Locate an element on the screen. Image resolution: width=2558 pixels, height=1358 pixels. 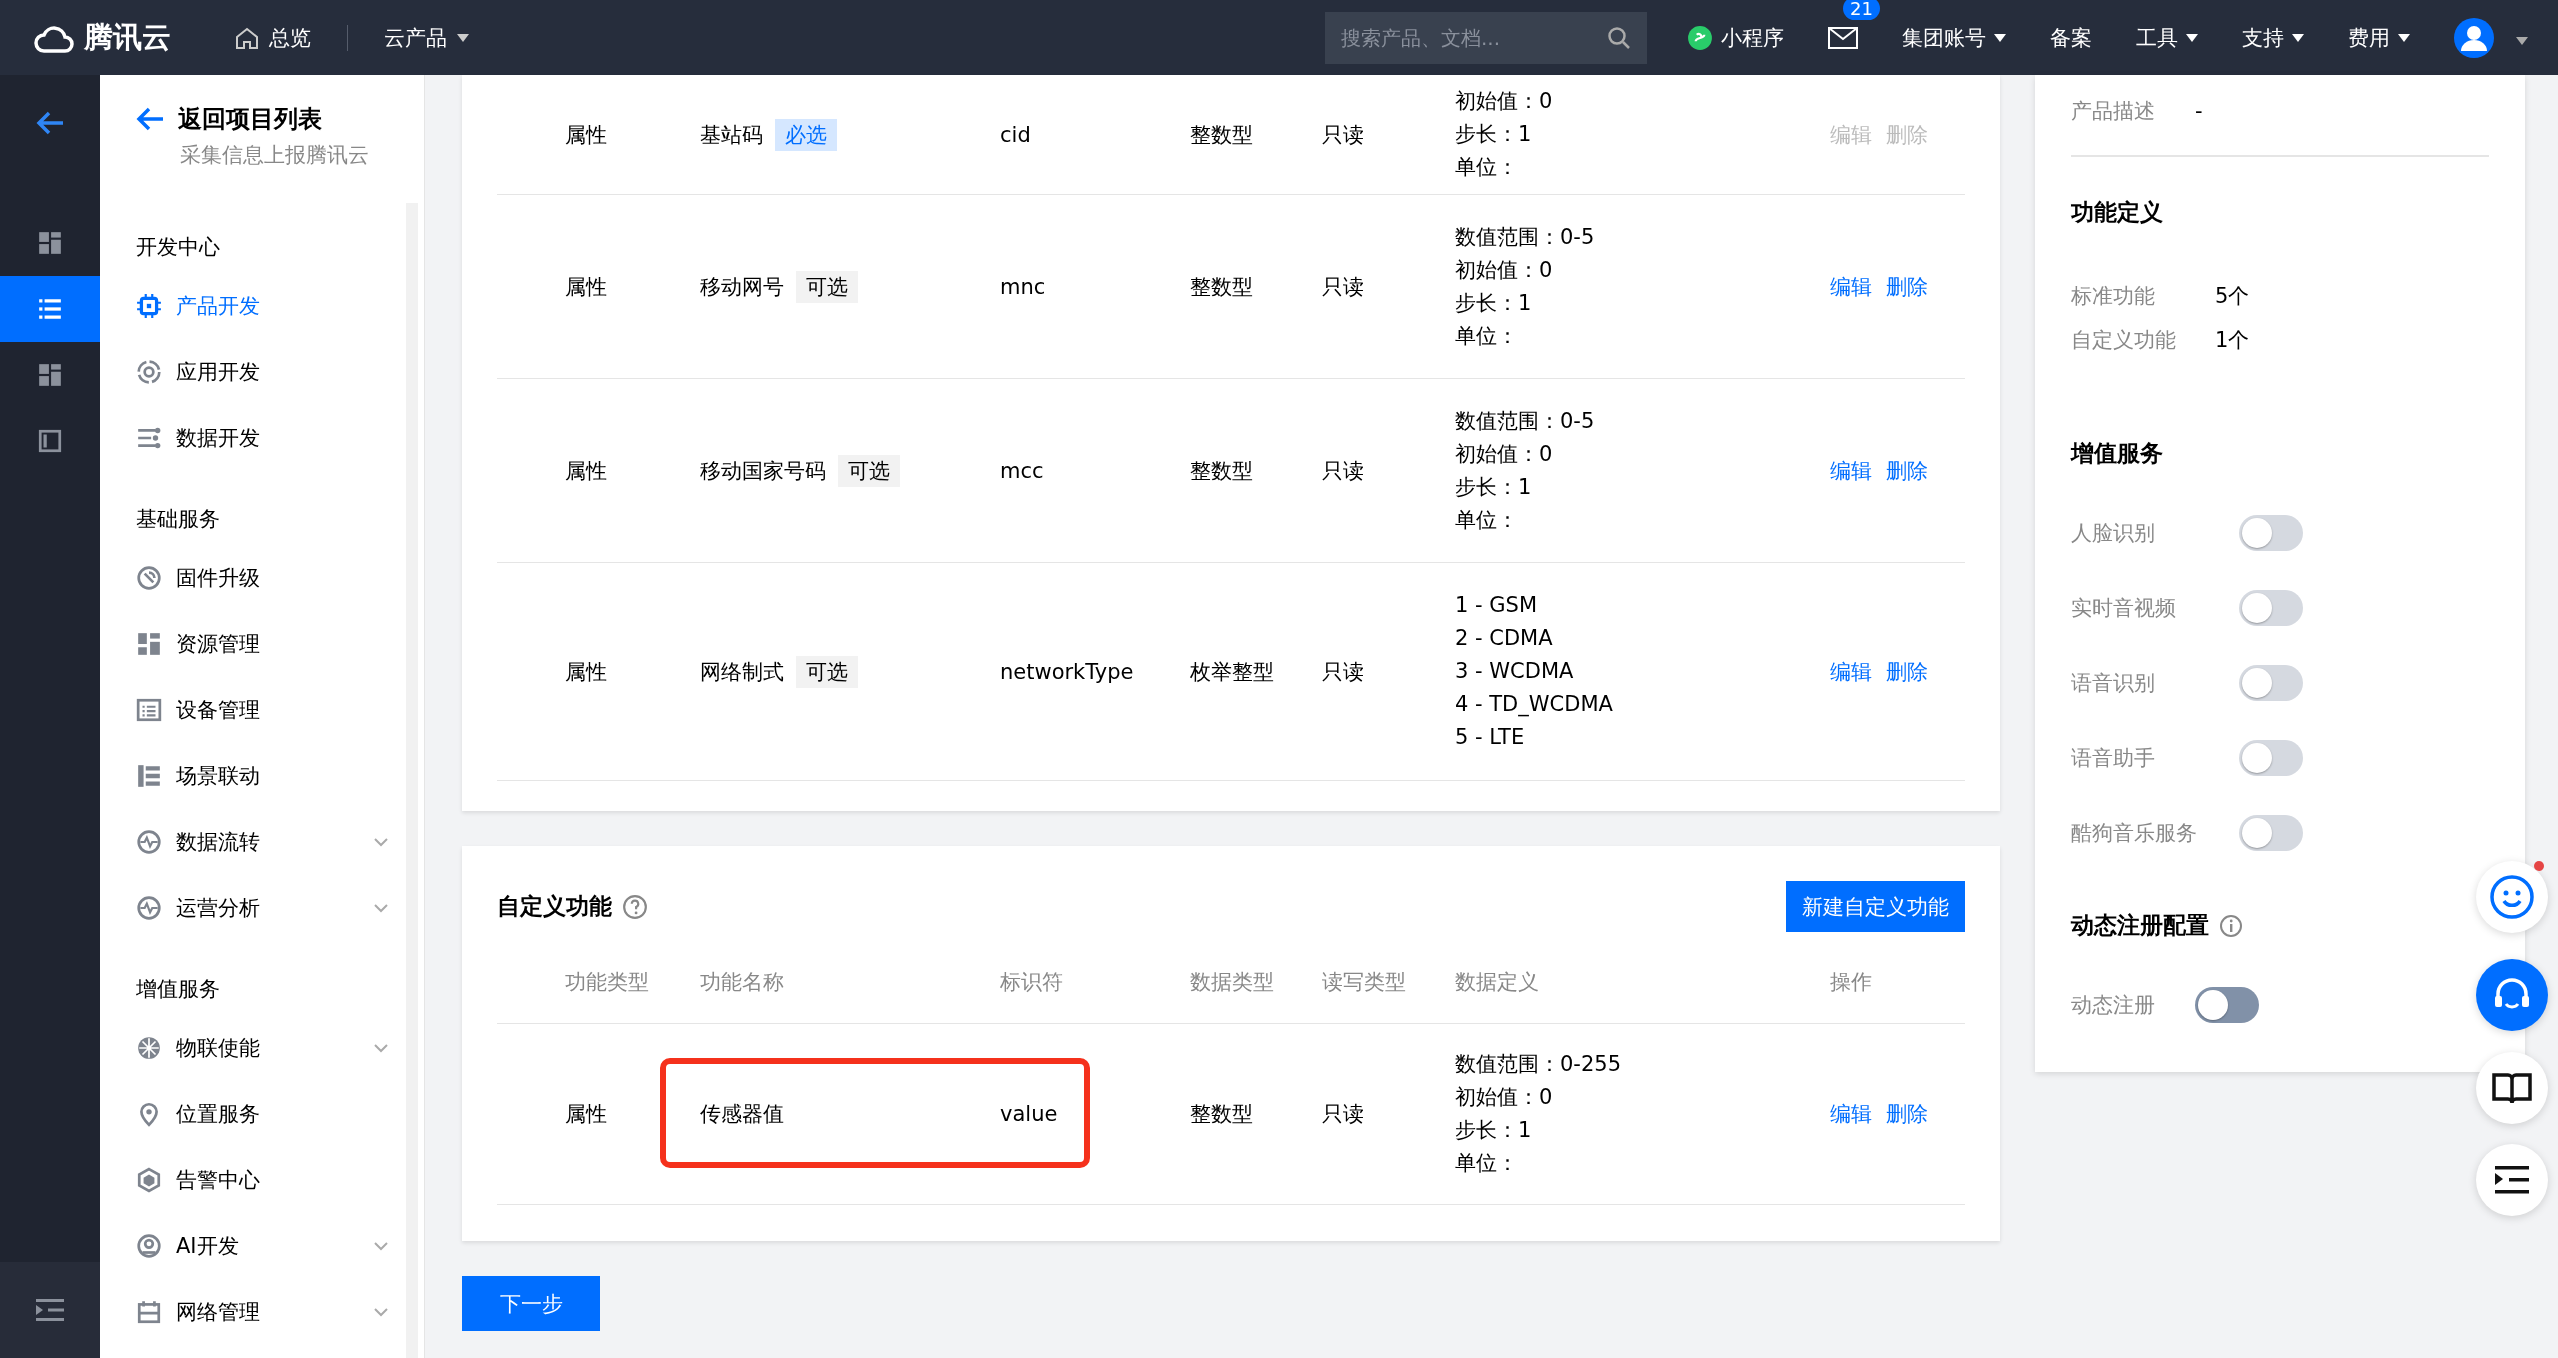
column-header: 数据类型 is located at coordinates (1232, 982).